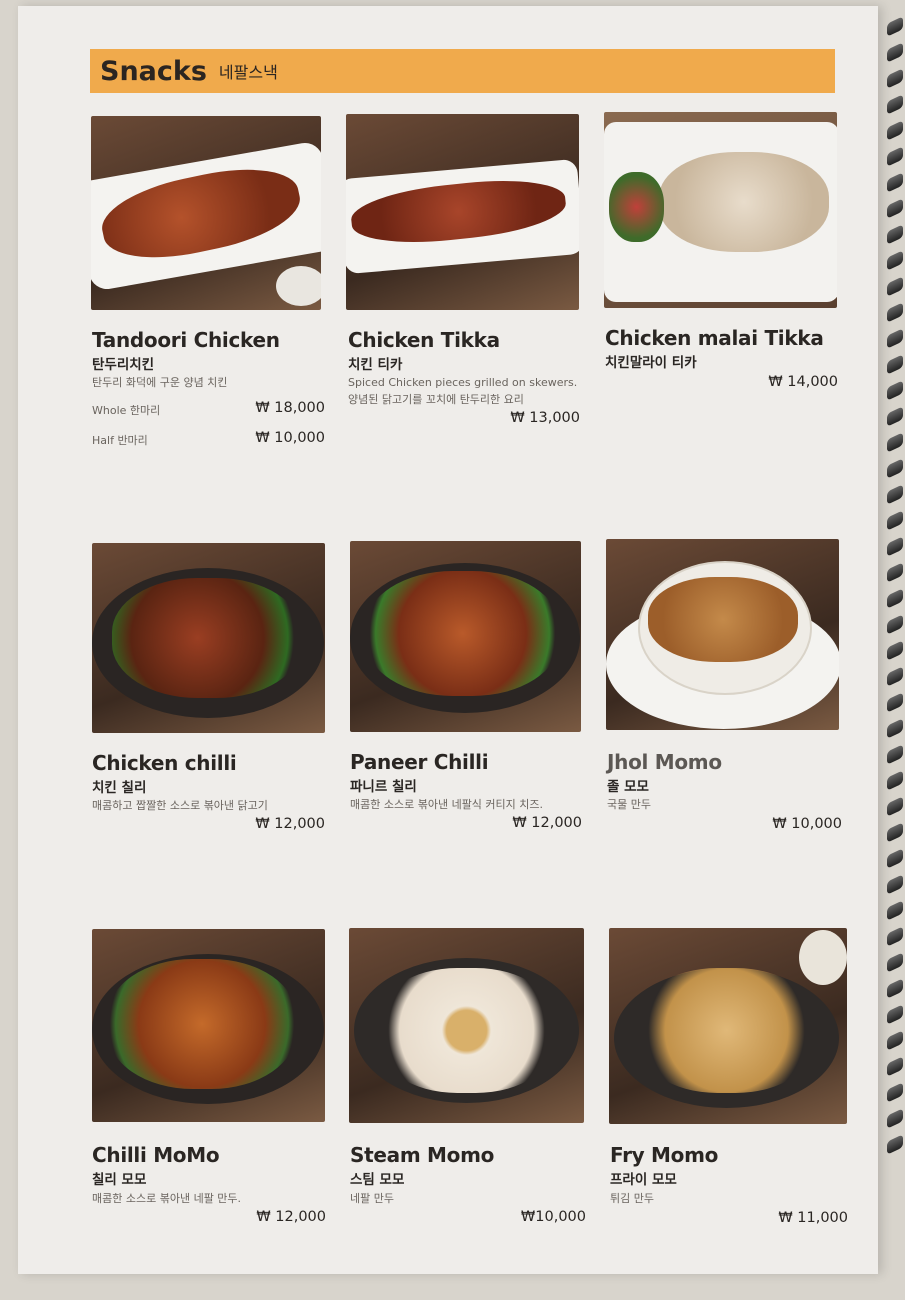  I want to click on variant-price-whole: ₩ 18,000, so click(290, 408).